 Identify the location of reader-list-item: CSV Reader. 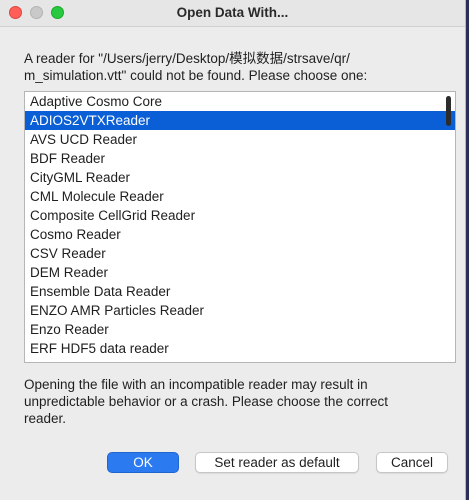
(240, 253).